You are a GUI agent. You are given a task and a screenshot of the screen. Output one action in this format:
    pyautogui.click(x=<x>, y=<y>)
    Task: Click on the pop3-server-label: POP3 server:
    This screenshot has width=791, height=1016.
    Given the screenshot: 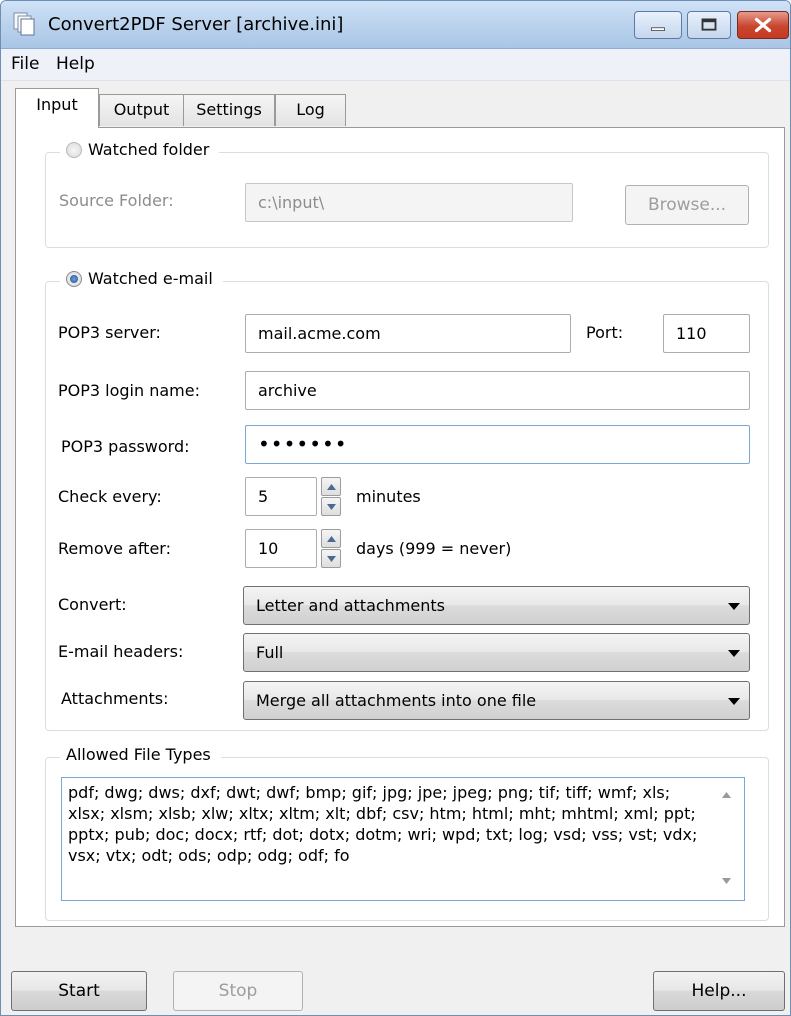 What is the action you would take?
    pyautogui.click(x=109, y=332)
    